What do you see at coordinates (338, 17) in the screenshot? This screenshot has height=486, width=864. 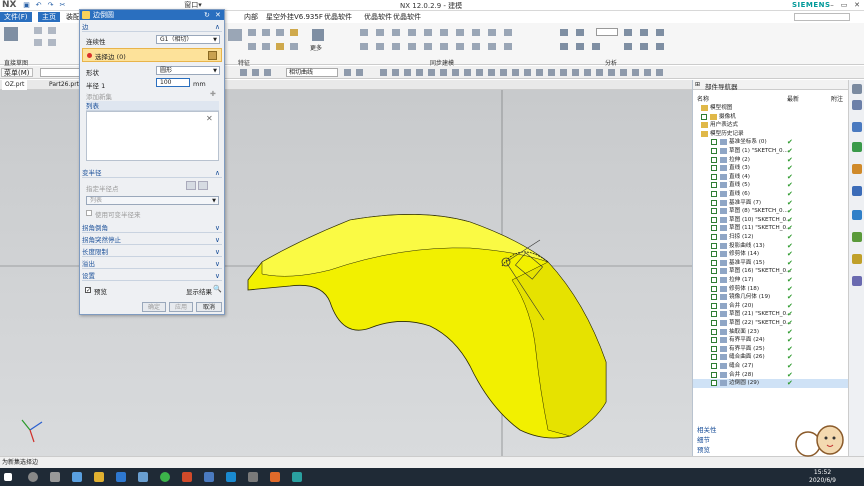 I see `tab-youjing-1: 优晶软件` at bounding box center [338, 17].